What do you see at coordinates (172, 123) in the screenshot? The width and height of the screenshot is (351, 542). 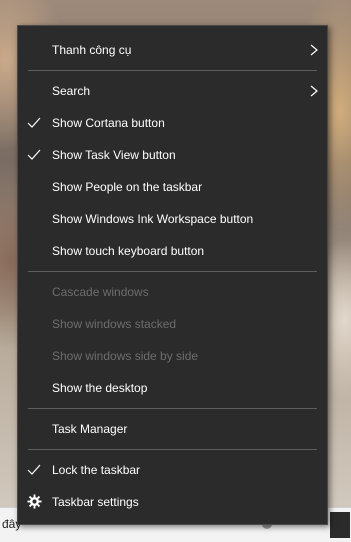 I see `menu-item-show-cortana-button: Show Cortana button` at bounding box center [172, 123].